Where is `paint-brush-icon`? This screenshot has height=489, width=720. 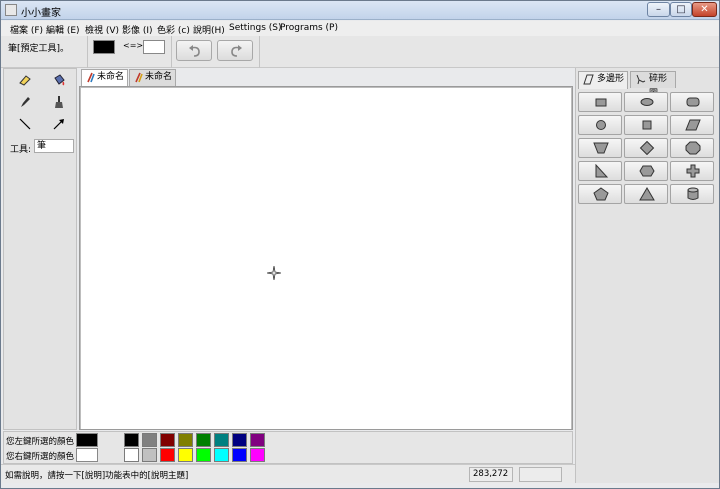 paint-brush-icon is located at coordinates (91, 77).